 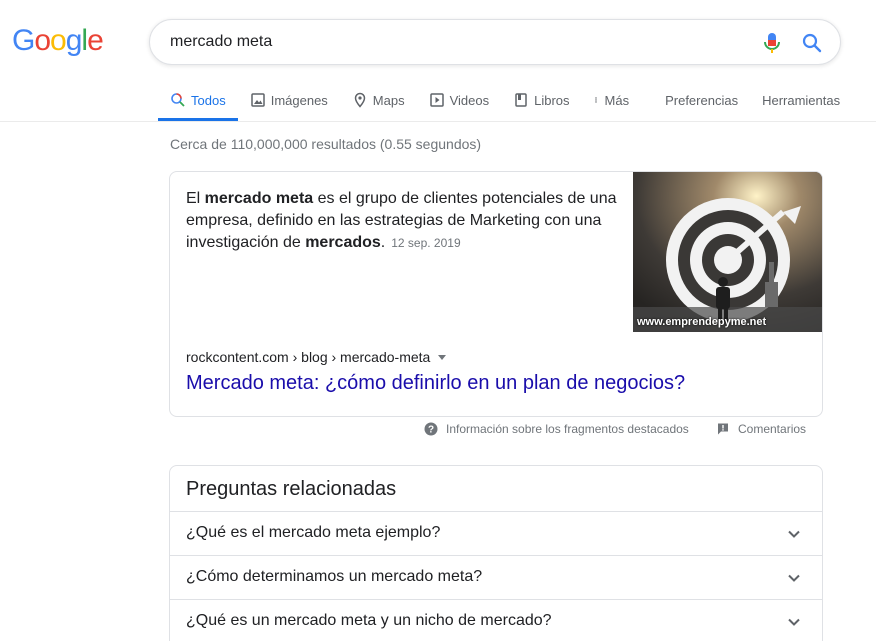 I want to click on tab-preferencias: Preferencias, so click(x=701, y=100).